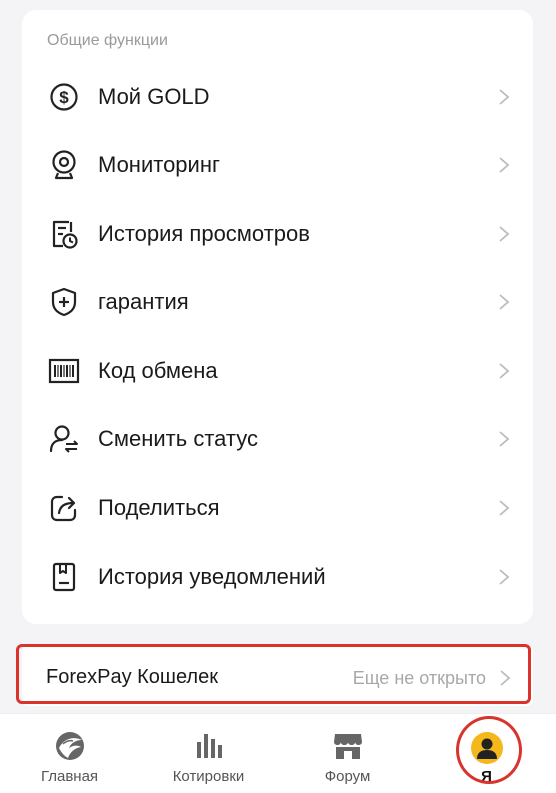 This screenshot has width=556, height=793. I want to click on tab-quotes: Котировки, so click(208, 753).